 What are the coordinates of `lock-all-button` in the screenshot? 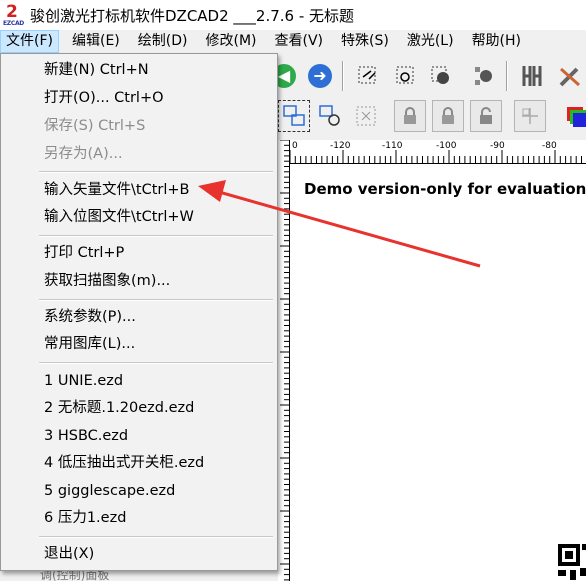 It's located at (486, 116).